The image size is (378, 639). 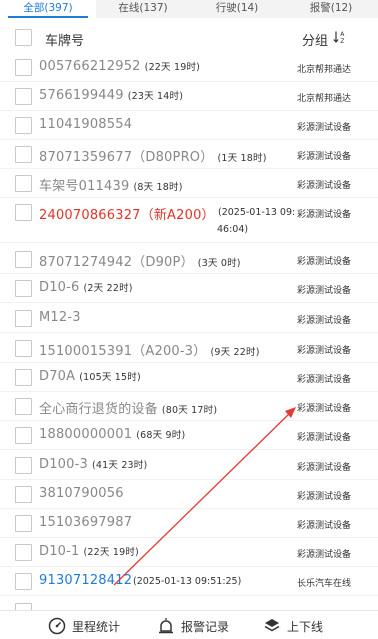 I want to click on vehicle-row: 3810790056 彩源测试设备, so click(x=189, y=494).